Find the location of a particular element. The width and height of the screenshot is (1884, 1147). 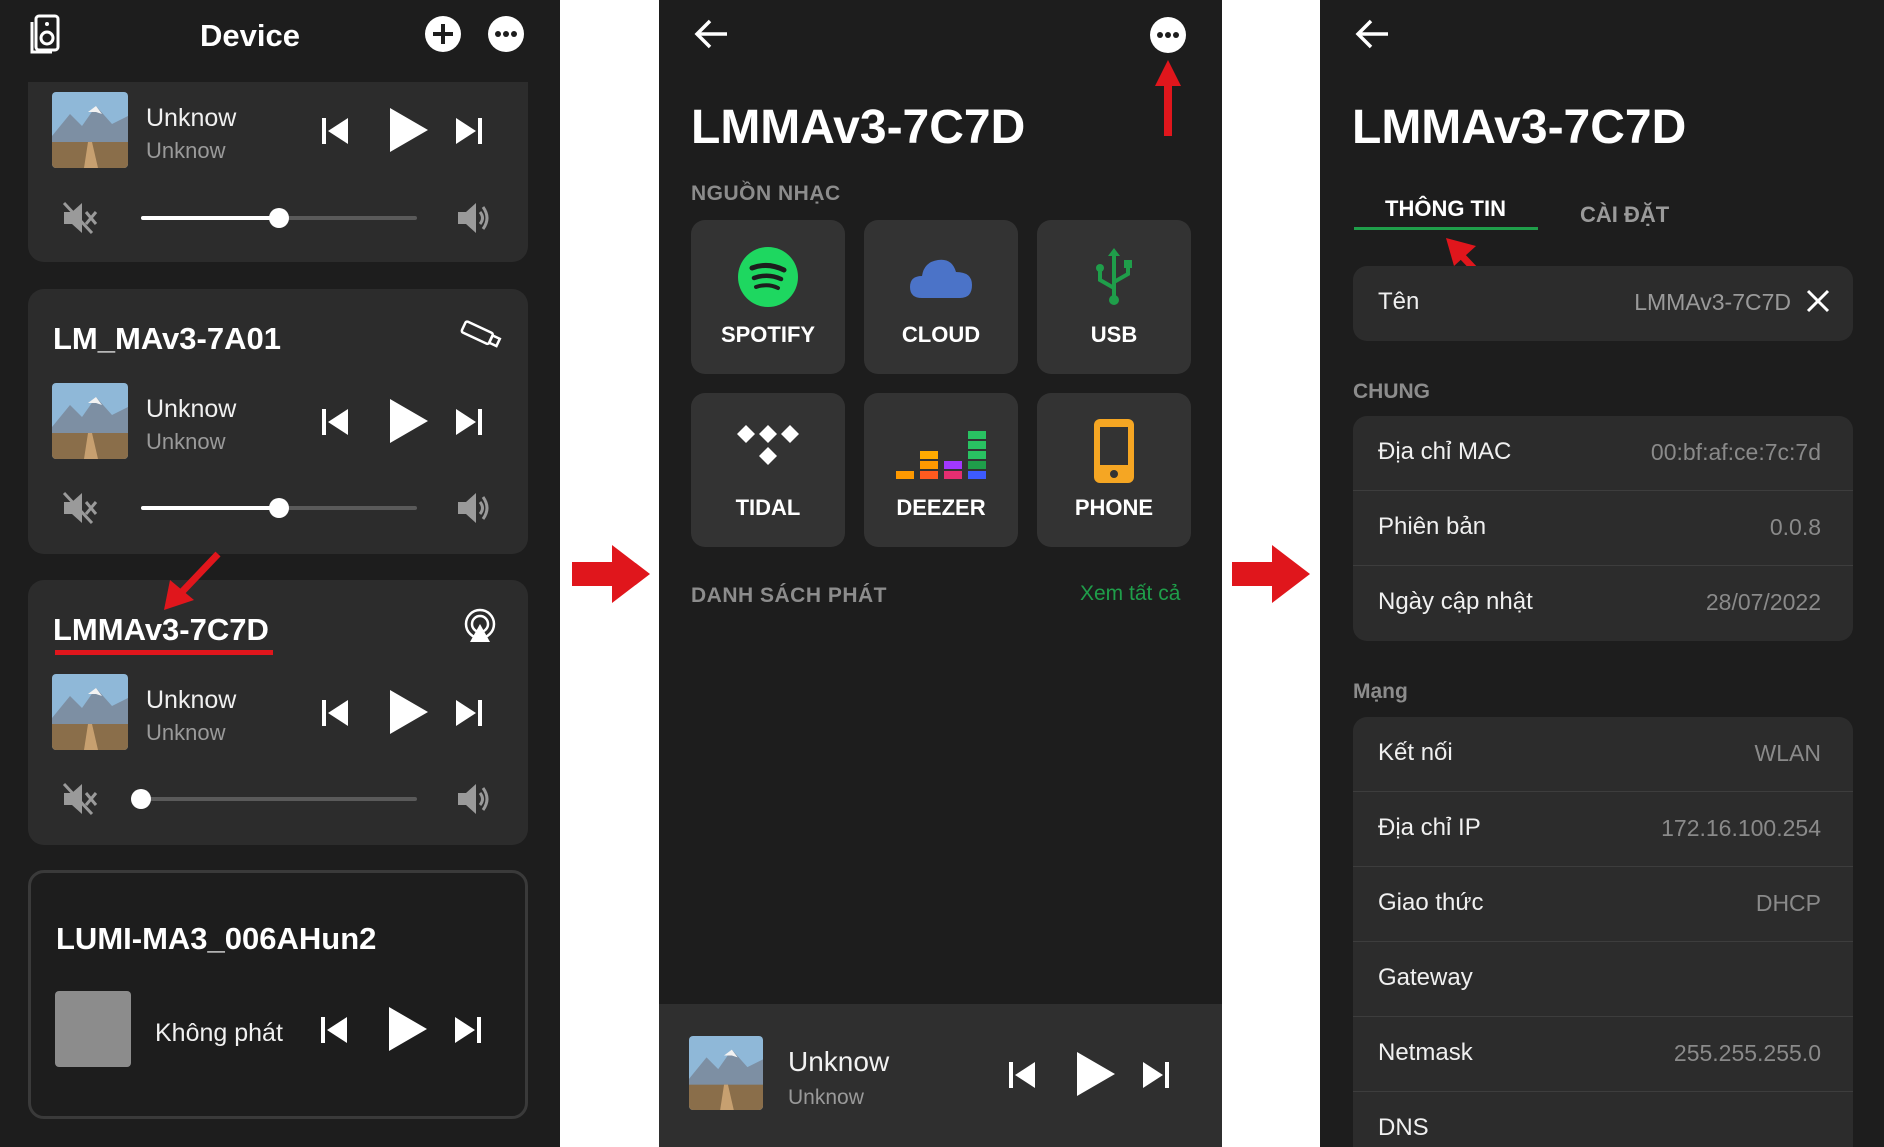

info-label: Ngày cập nhật is located at coordinates (1455, 601).